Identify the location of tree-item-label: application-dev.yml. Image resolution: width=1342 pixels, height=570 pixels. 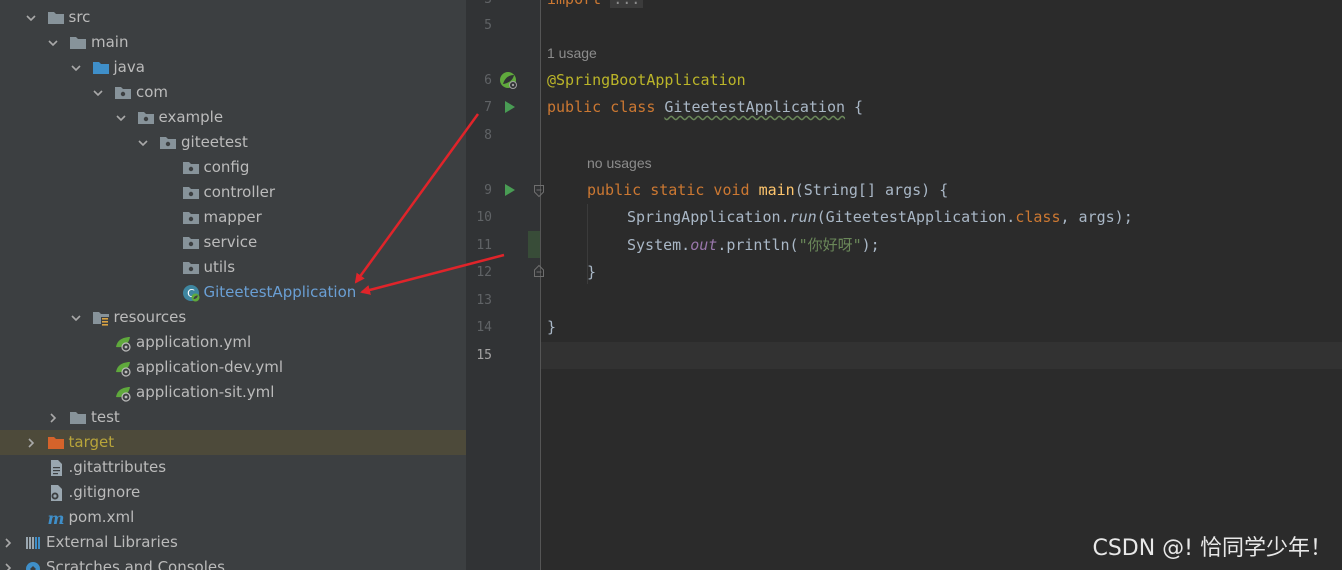
(210, 367).